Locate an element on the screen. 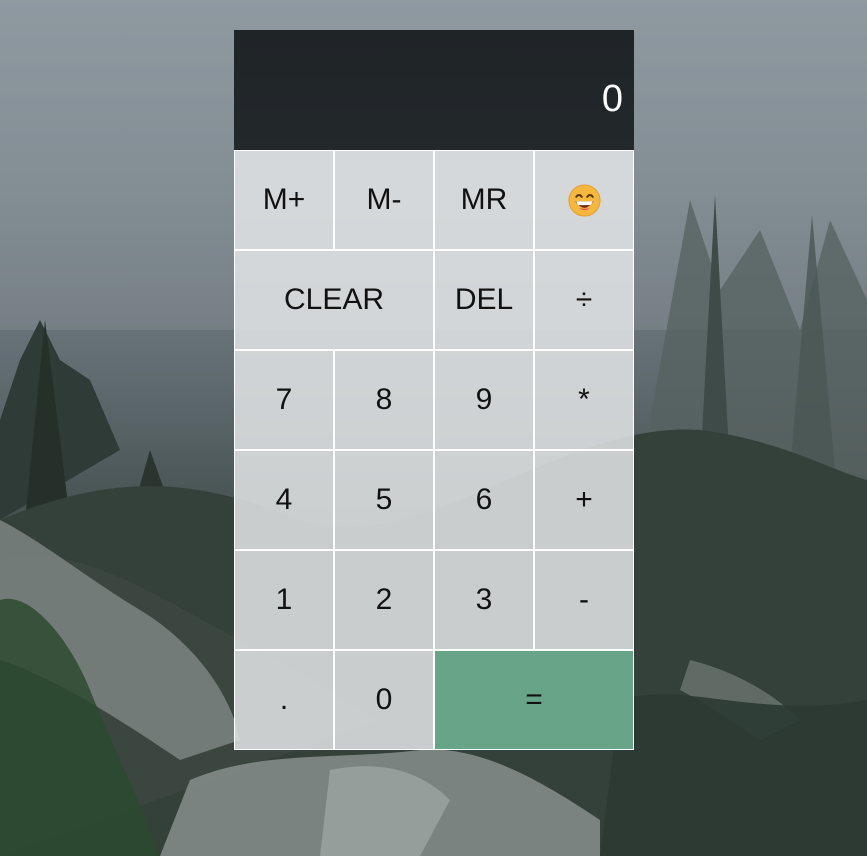  minus-button: - is located at coordinates (584, 600).